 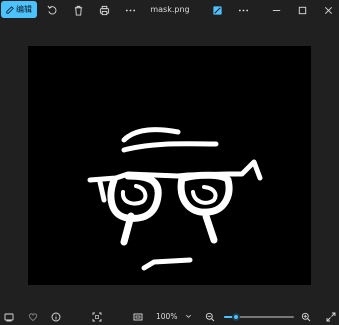 I want to click on edit-button-label: 编辑, so click(x=24, y=9).